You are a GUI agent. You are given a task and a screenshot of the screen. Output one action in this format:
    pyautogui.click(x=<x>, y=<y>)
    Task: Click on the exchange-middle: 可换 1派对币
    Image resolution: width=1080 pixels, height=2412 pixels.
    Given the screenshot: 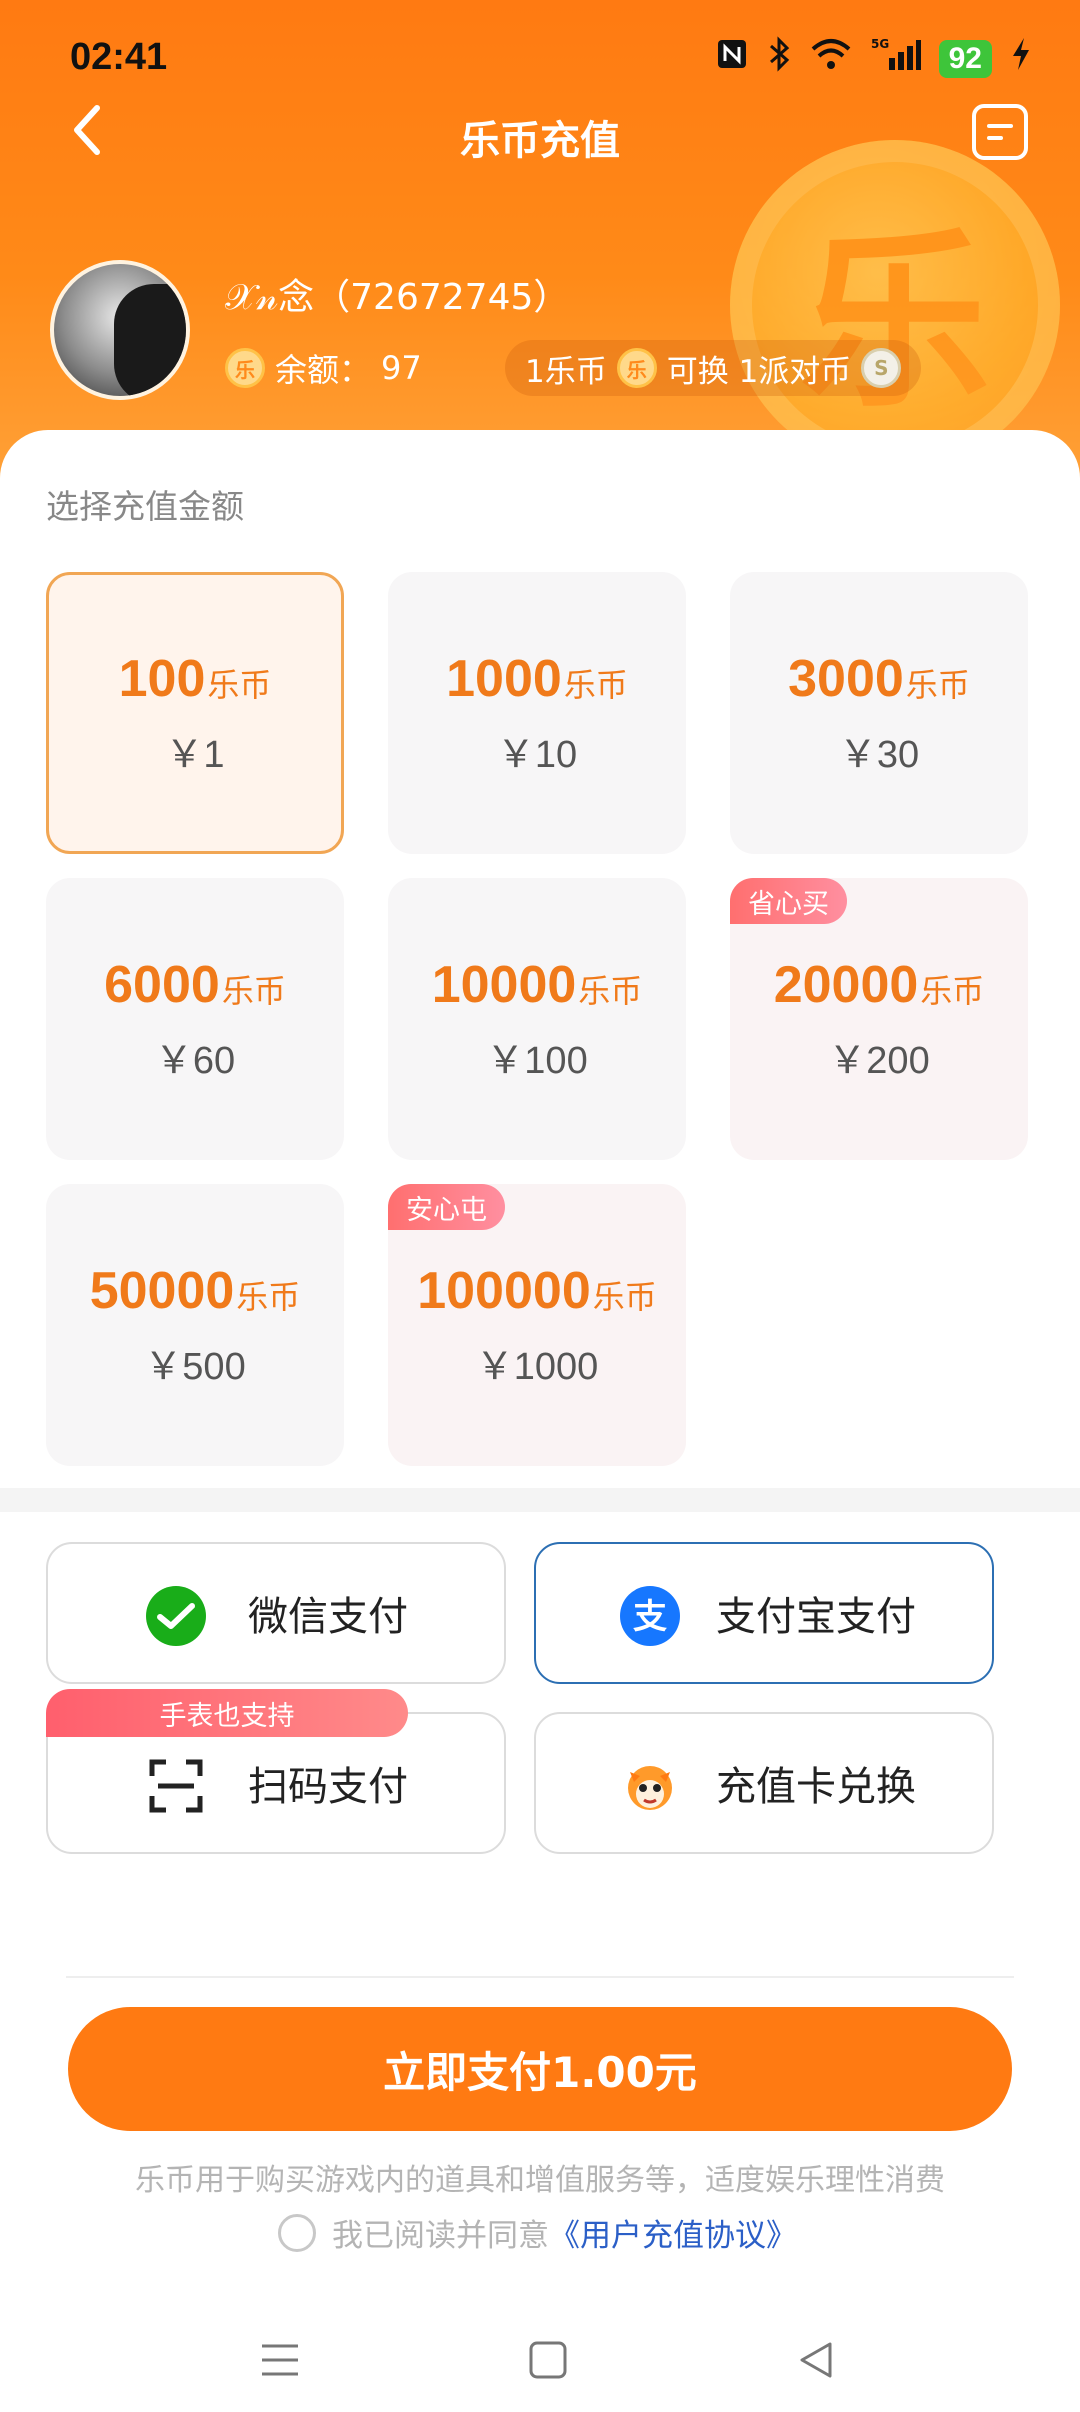 What is the action you would take?
    pyautogui.click(x=759, y=371)
    